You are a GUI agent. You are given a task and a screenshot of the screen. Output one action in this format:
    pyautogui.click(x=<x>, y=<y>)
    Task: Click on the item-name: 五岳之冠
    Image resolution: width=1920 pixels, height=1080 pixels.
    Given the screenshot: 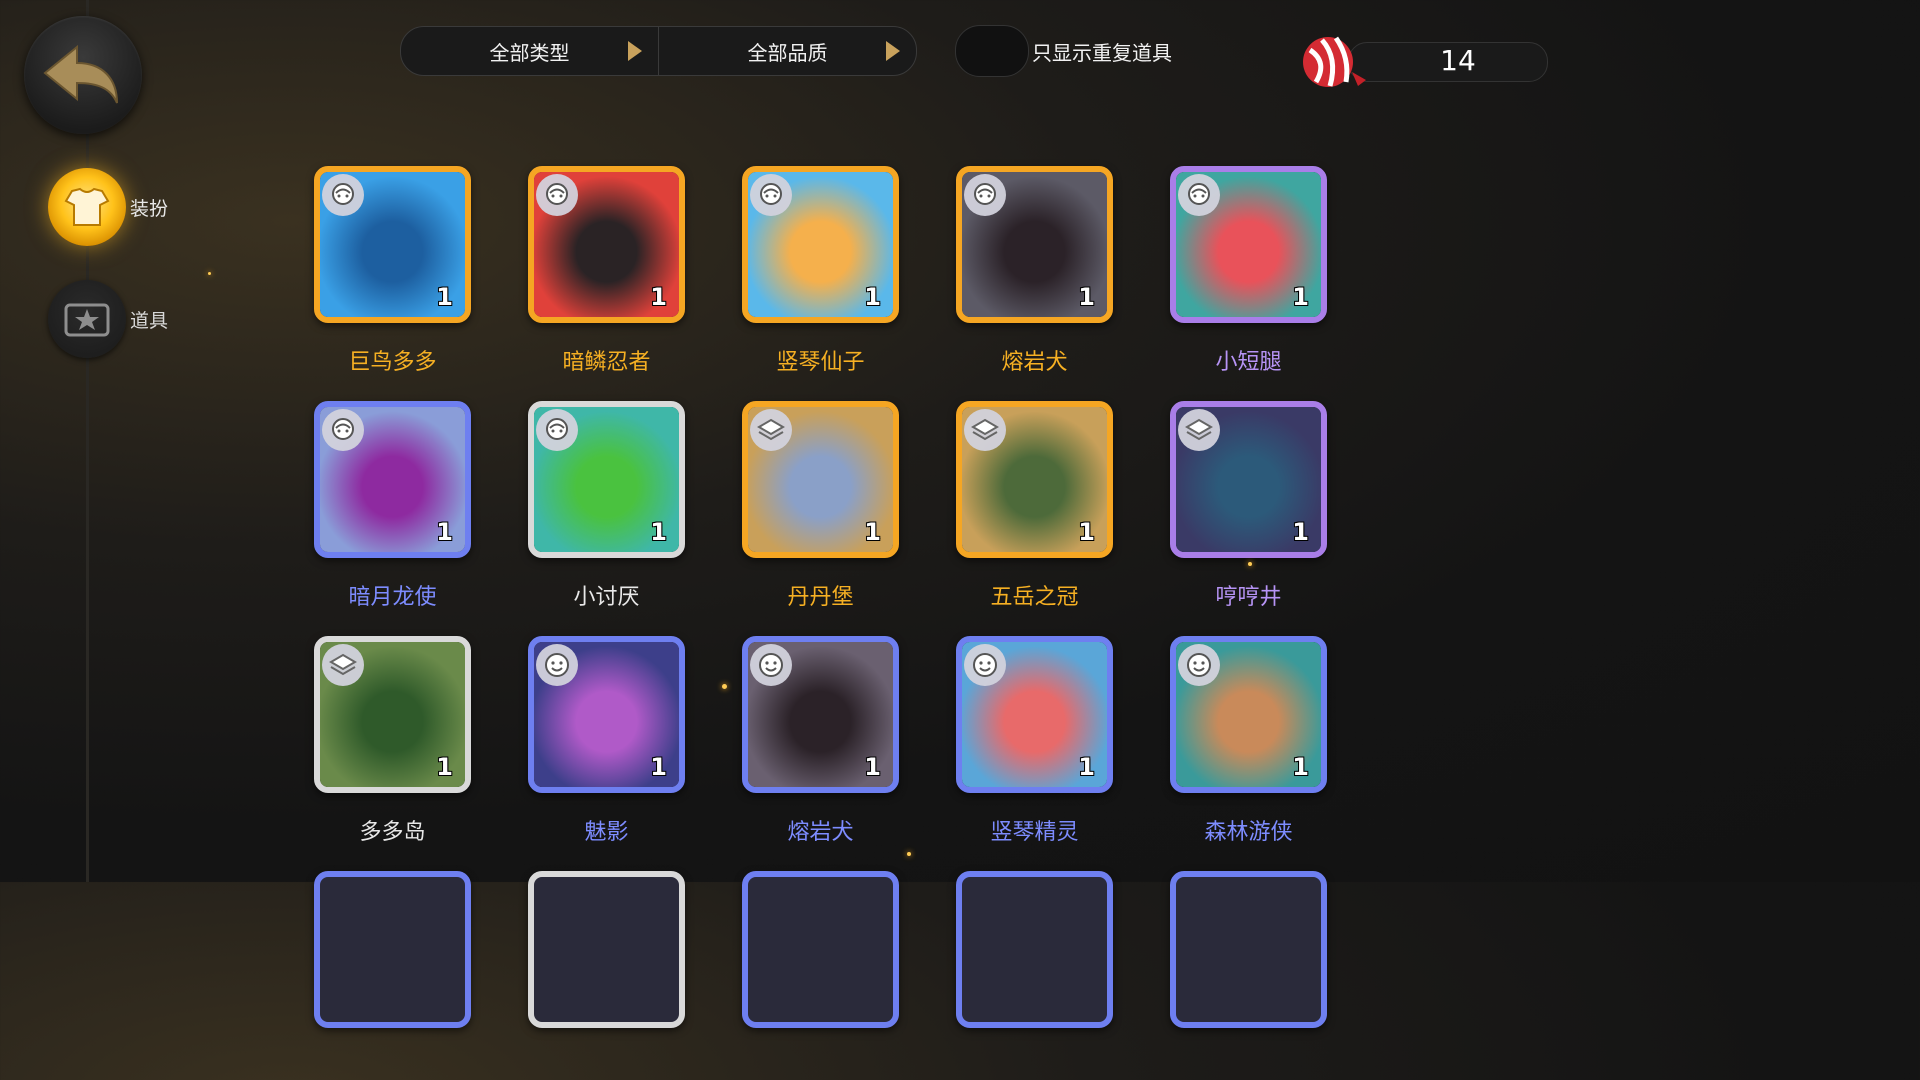 What is the action you would take?
    pyautogui.click(x=1034, y=597)
    